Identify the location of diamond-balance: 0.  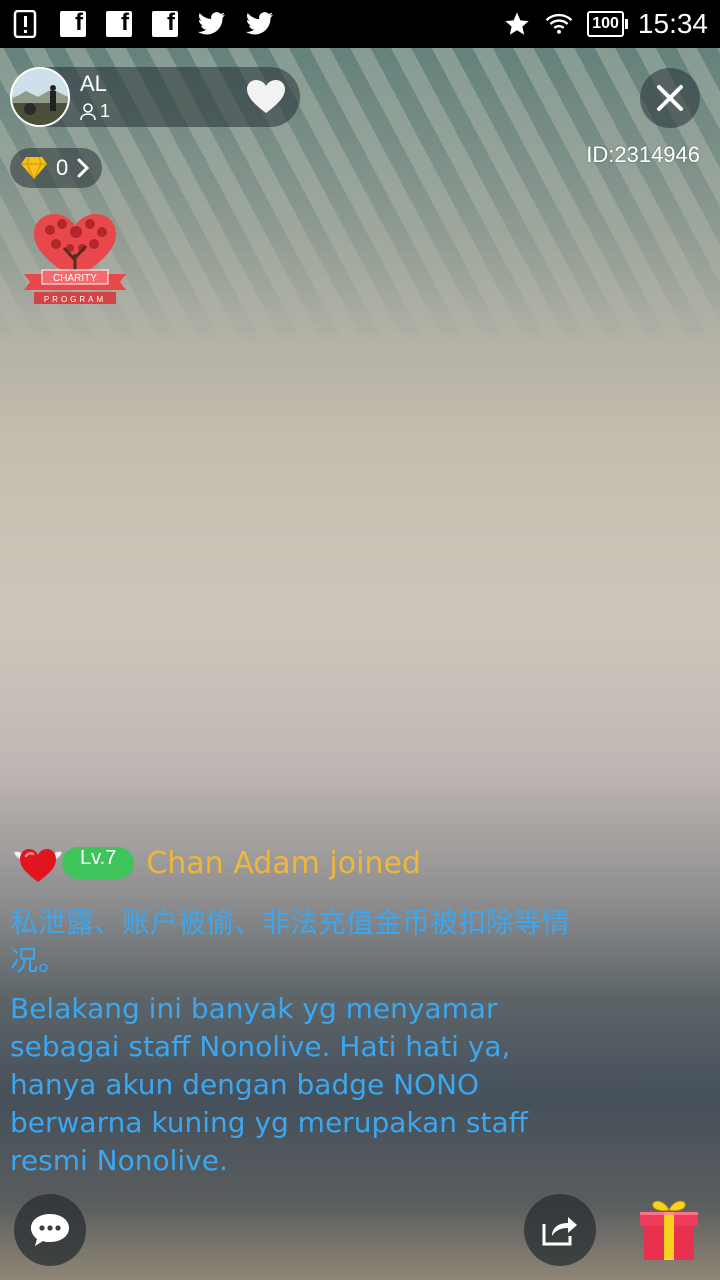
(56, 168).